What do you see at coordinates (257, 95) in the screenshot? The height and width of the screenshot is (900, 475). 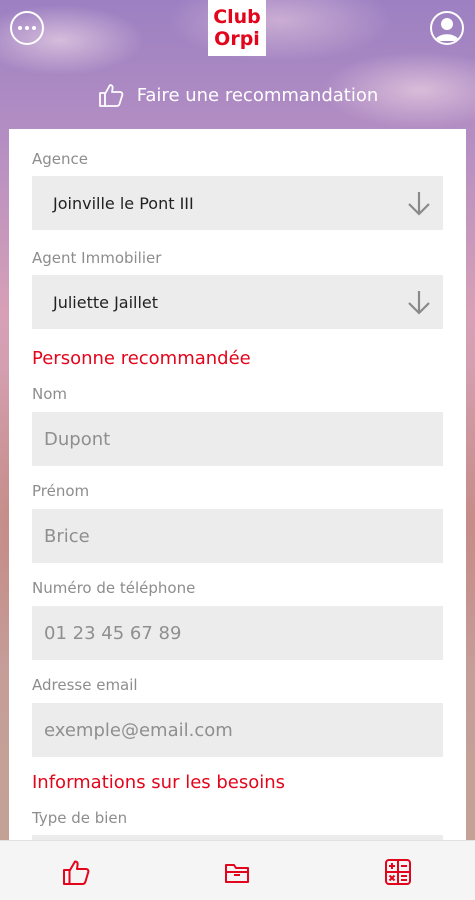 I see `recommendation-title: Faire une recommandation` at bounding box center [257, 95].